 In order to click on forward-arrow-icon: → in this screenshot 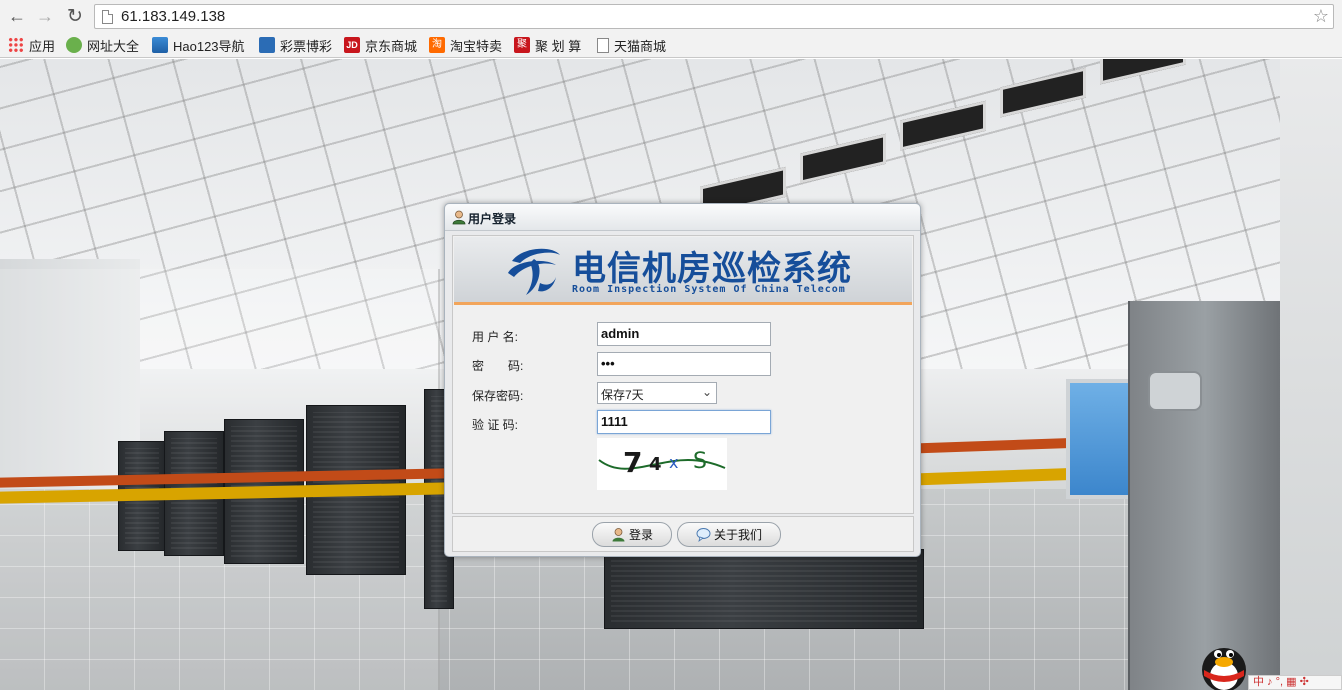, I will do `click(45, 16)`.